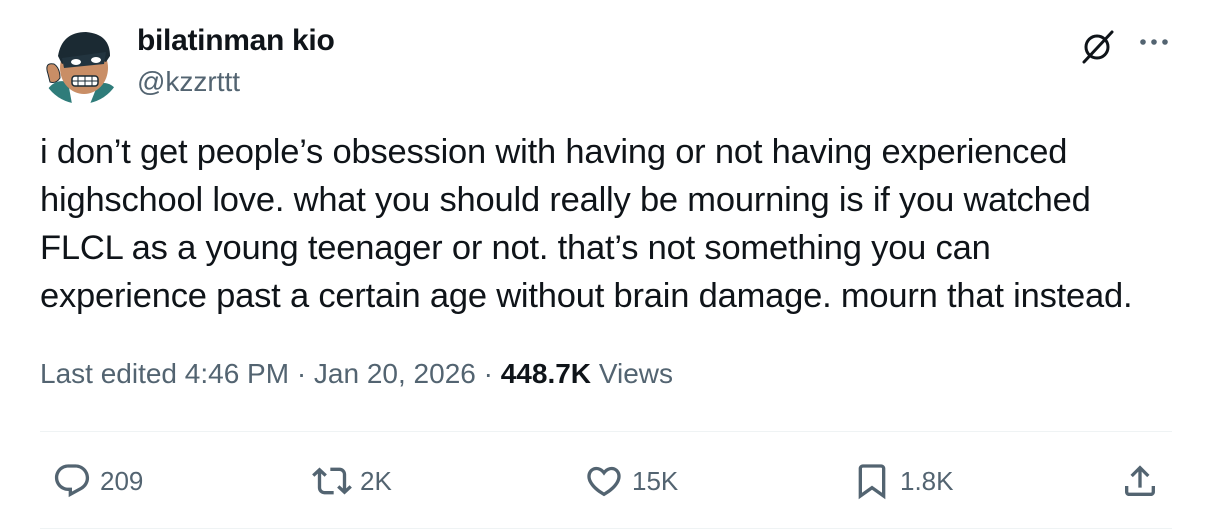  I want to click on heart-icon, so click(604, 481).